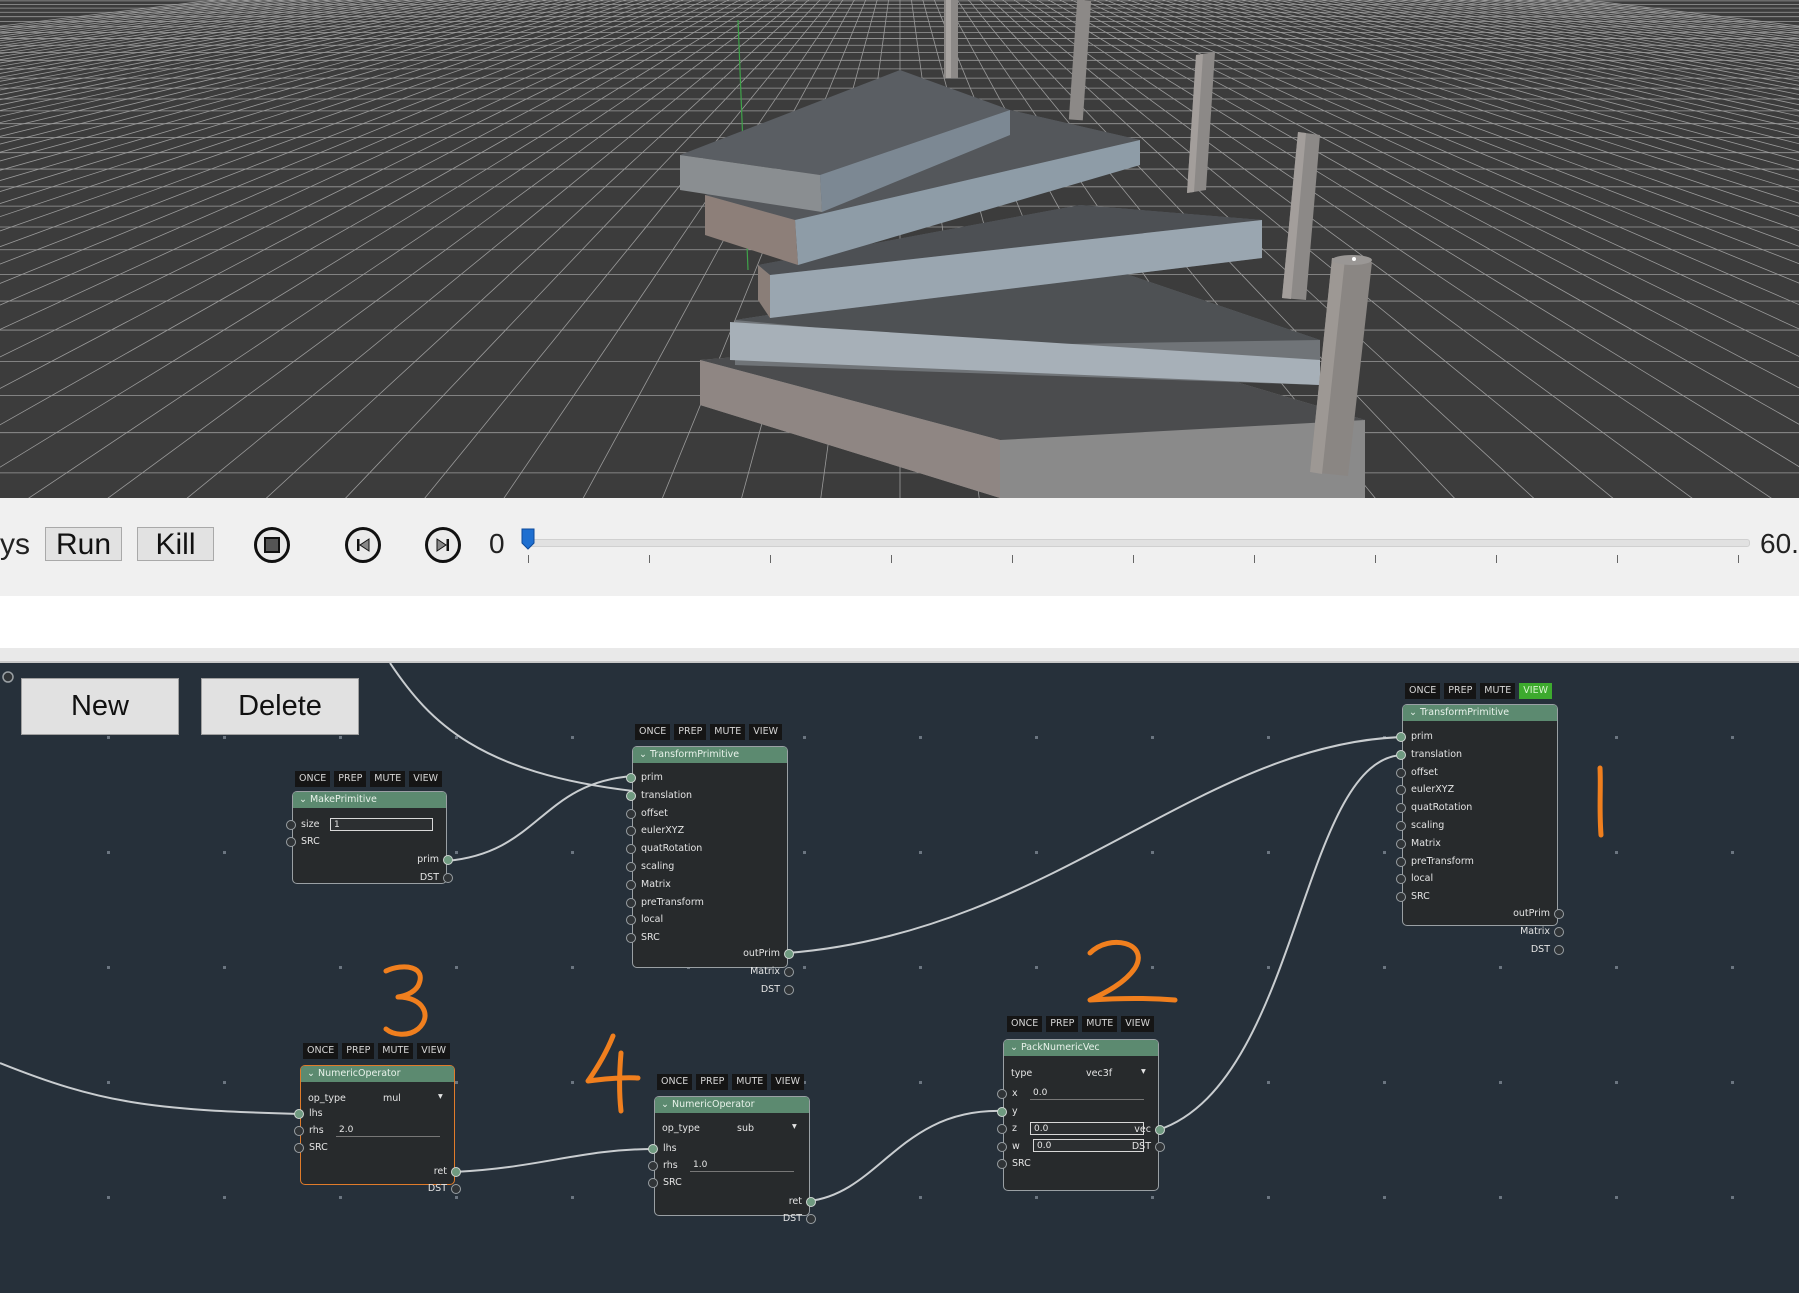 The image size is (1799, 1293). I want to click on value-field: 2.0, so click(388, 1130).